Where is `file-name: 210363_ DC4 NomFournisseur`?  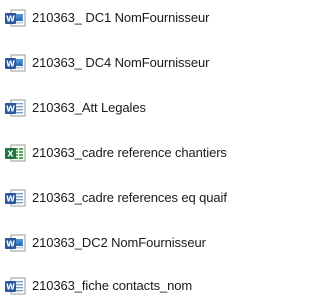
file-name: 210363_ DC4 NomFournisseur is located at coordinates (121, 62).